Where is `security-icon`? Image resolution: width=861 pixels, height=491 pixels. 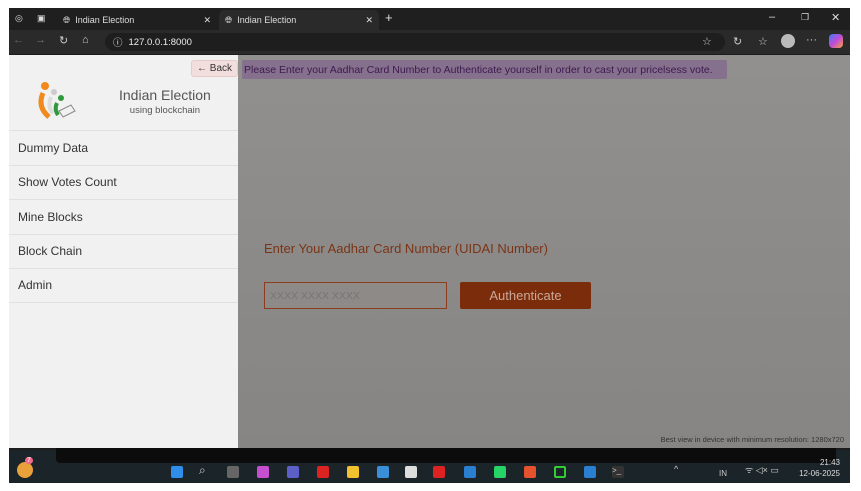 security-icon is located at coordinates (383, 472).